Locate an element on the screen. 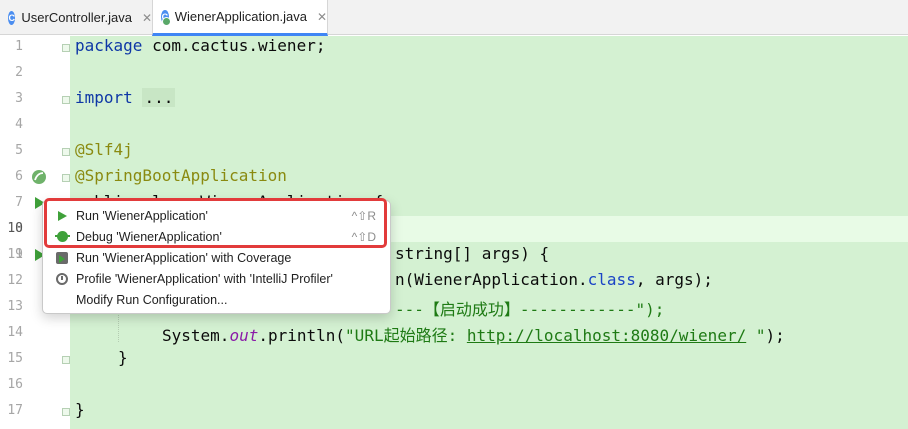  code-line-12: n(WienerApplication.class, args); is located at coordinates (554, 279).